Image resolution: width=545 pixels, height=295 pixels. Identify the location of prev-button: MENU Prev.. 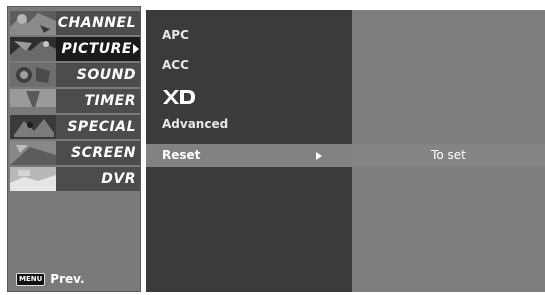
(50, 279).